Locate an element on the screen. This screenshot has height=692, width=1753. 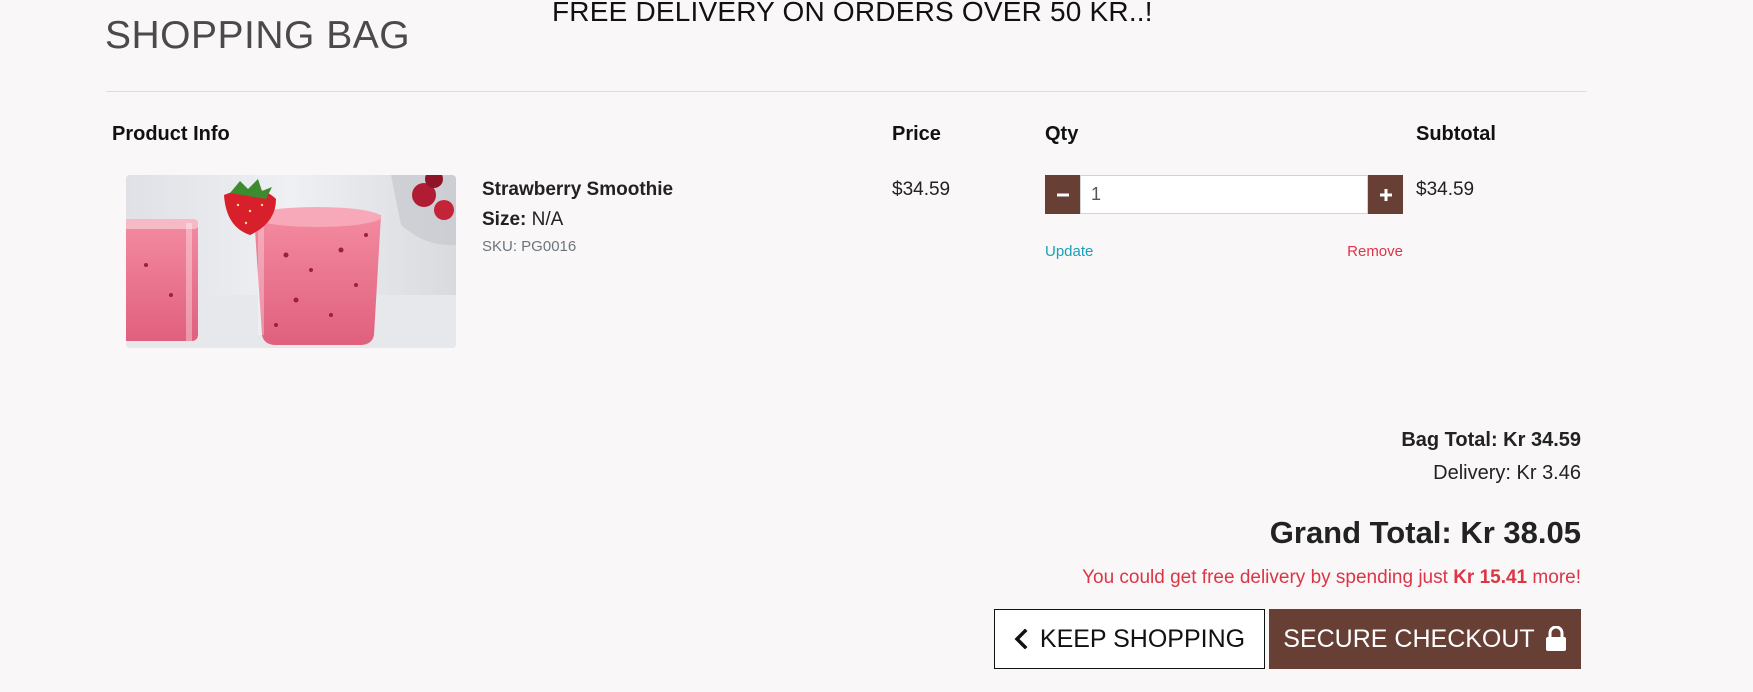
minus-icon is located at coordinates (1063, 195).